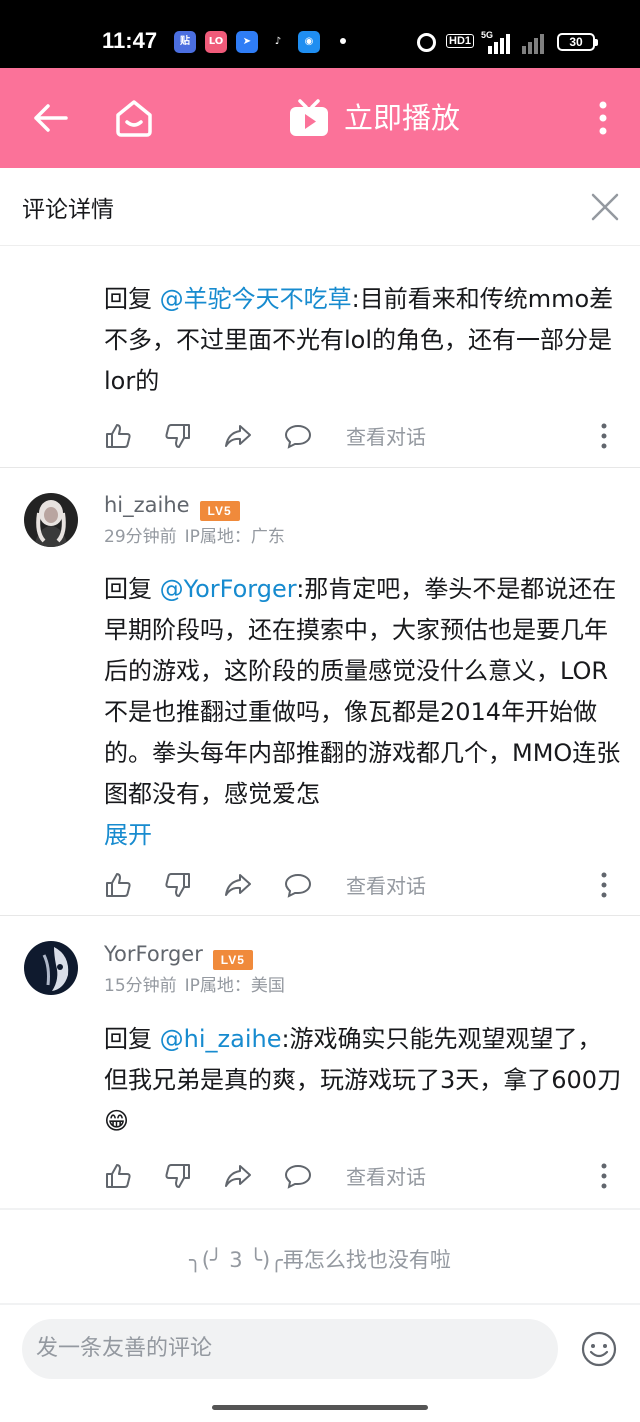 The image size is (640, 1422). I want to click on home-indicator, so click(320, 1407).